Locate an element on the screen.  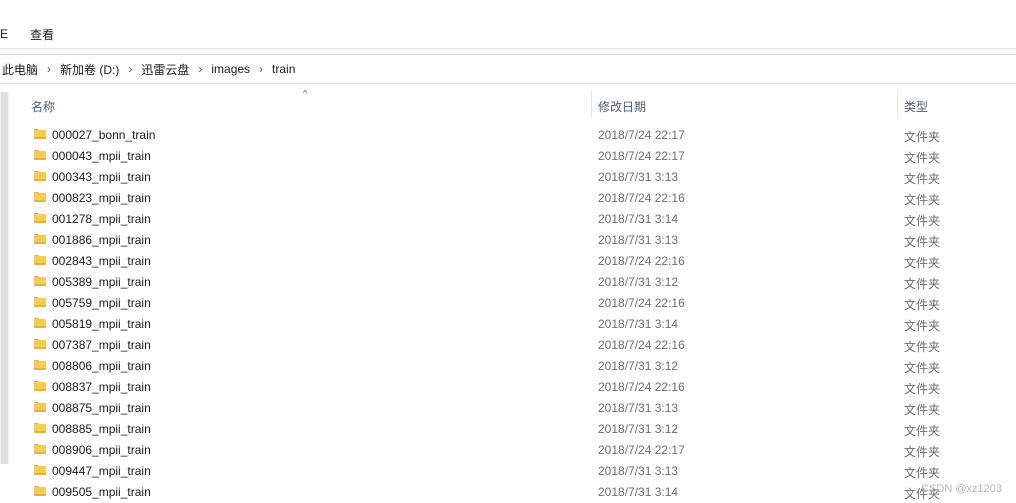
file-name: 008906_mpii_train is located at coordinates (101, 450).